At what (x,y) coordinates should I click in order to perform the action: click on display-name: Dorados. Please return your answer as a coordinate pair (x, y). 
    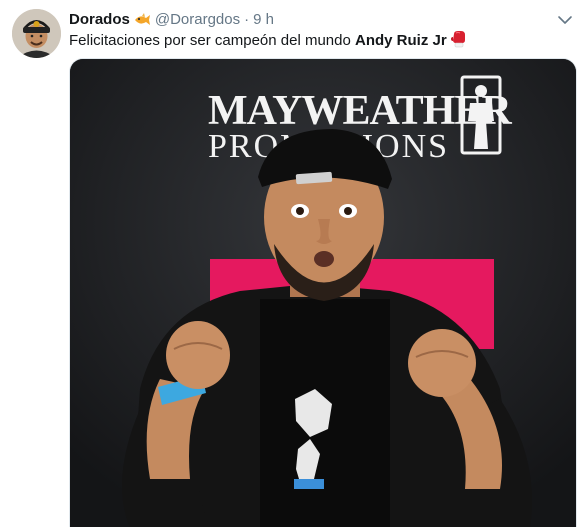
    Looking at the image, I should click on (99, 20).